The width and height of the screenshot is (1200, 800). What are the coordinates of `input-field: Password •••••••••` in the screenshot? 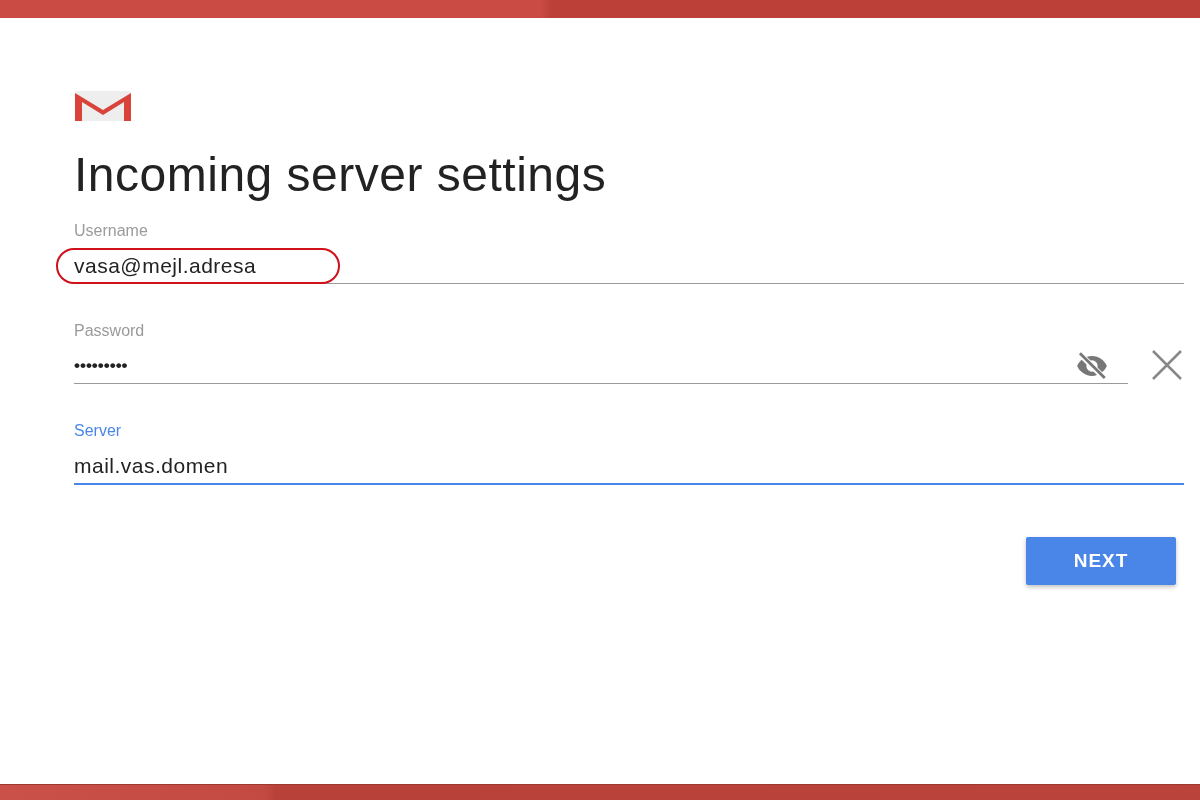 It's located at (601, 350).